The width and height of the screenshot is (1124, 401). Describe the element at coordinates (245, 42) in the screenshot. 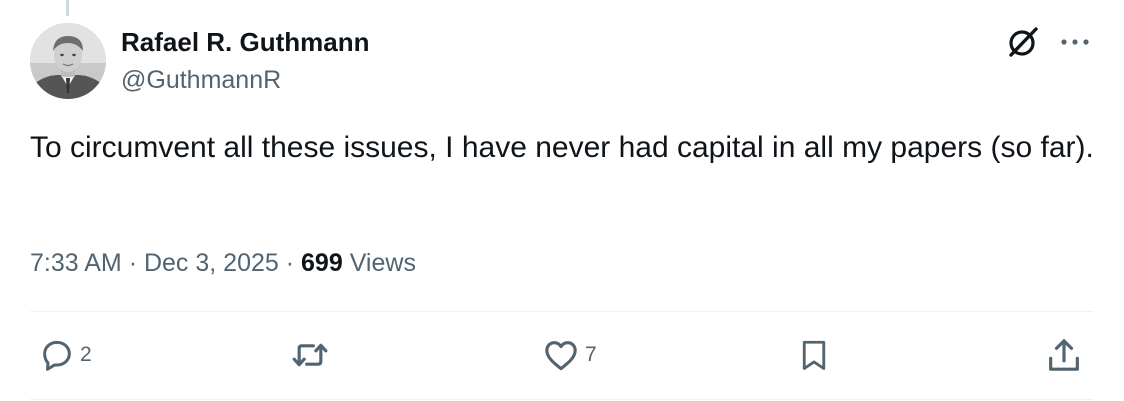

I see `display-name: Rafael R. Guthmann` at that location.